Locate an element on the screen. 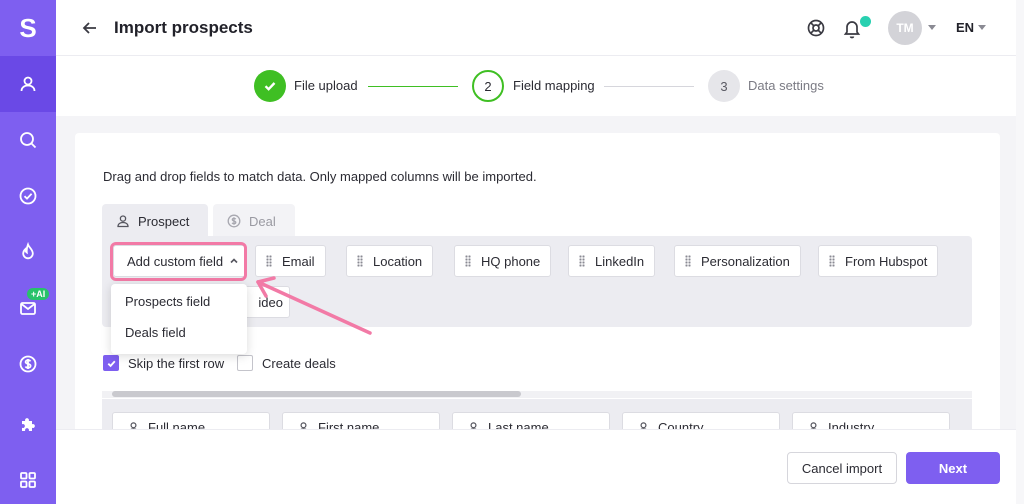 Image resolution: width=1024 pixels, height=504 pixels. field-chip-from-hubspot: From Hubspot is located at coordinates (878, 261).